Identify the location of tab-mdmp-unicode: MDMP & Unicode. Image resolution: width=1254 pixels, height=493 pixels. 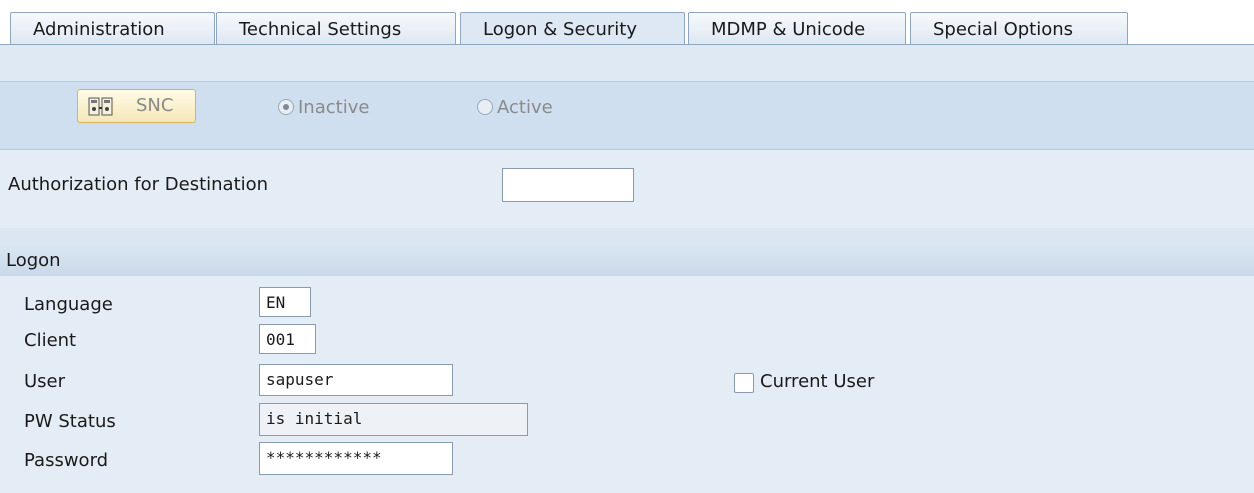
(797, 28).